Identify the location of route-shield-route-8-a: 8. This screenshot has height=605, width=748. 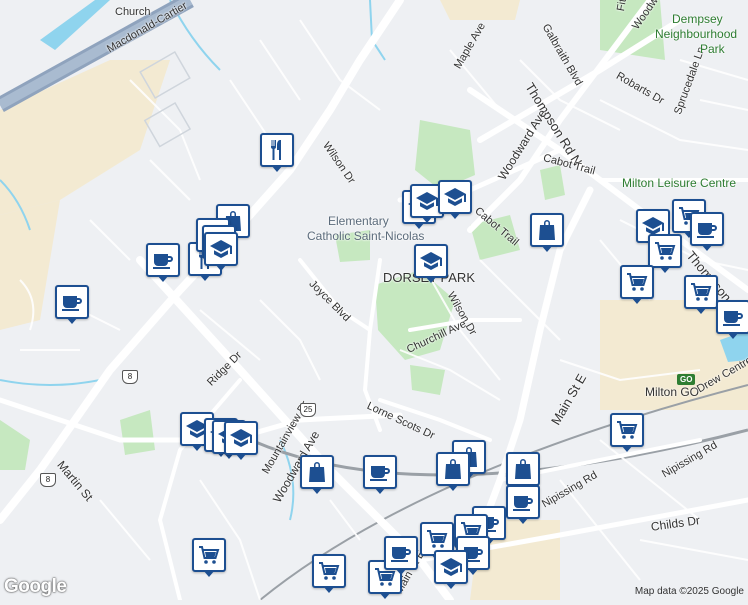
(130, 377).